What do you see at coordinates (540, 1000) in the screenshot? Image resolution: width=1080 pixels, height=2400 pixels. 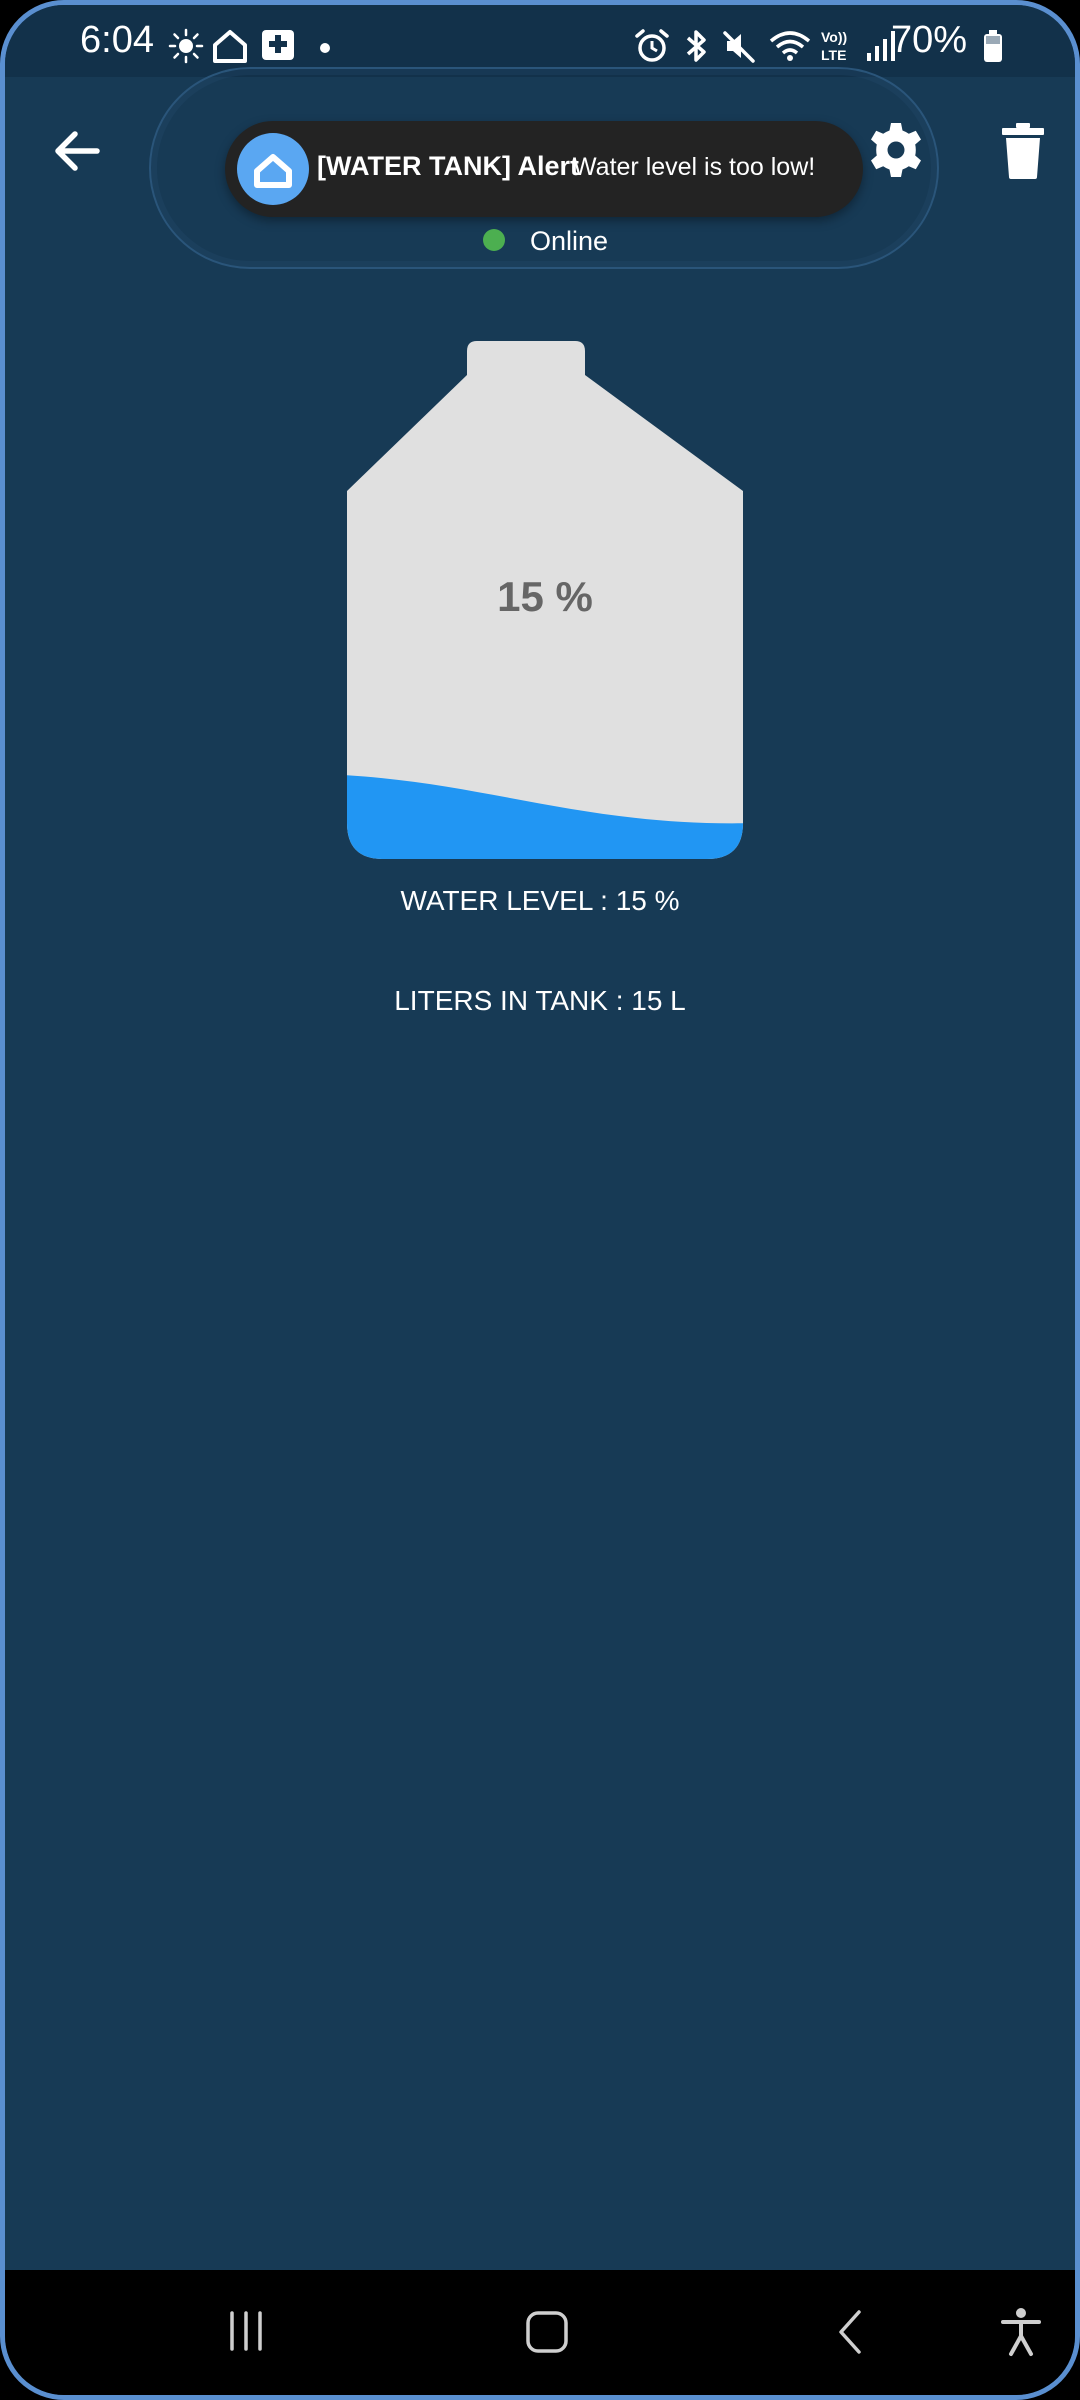 I see `liters-reading: LITERS IN TANK : 15 L` at bounding box center [540, 1000].